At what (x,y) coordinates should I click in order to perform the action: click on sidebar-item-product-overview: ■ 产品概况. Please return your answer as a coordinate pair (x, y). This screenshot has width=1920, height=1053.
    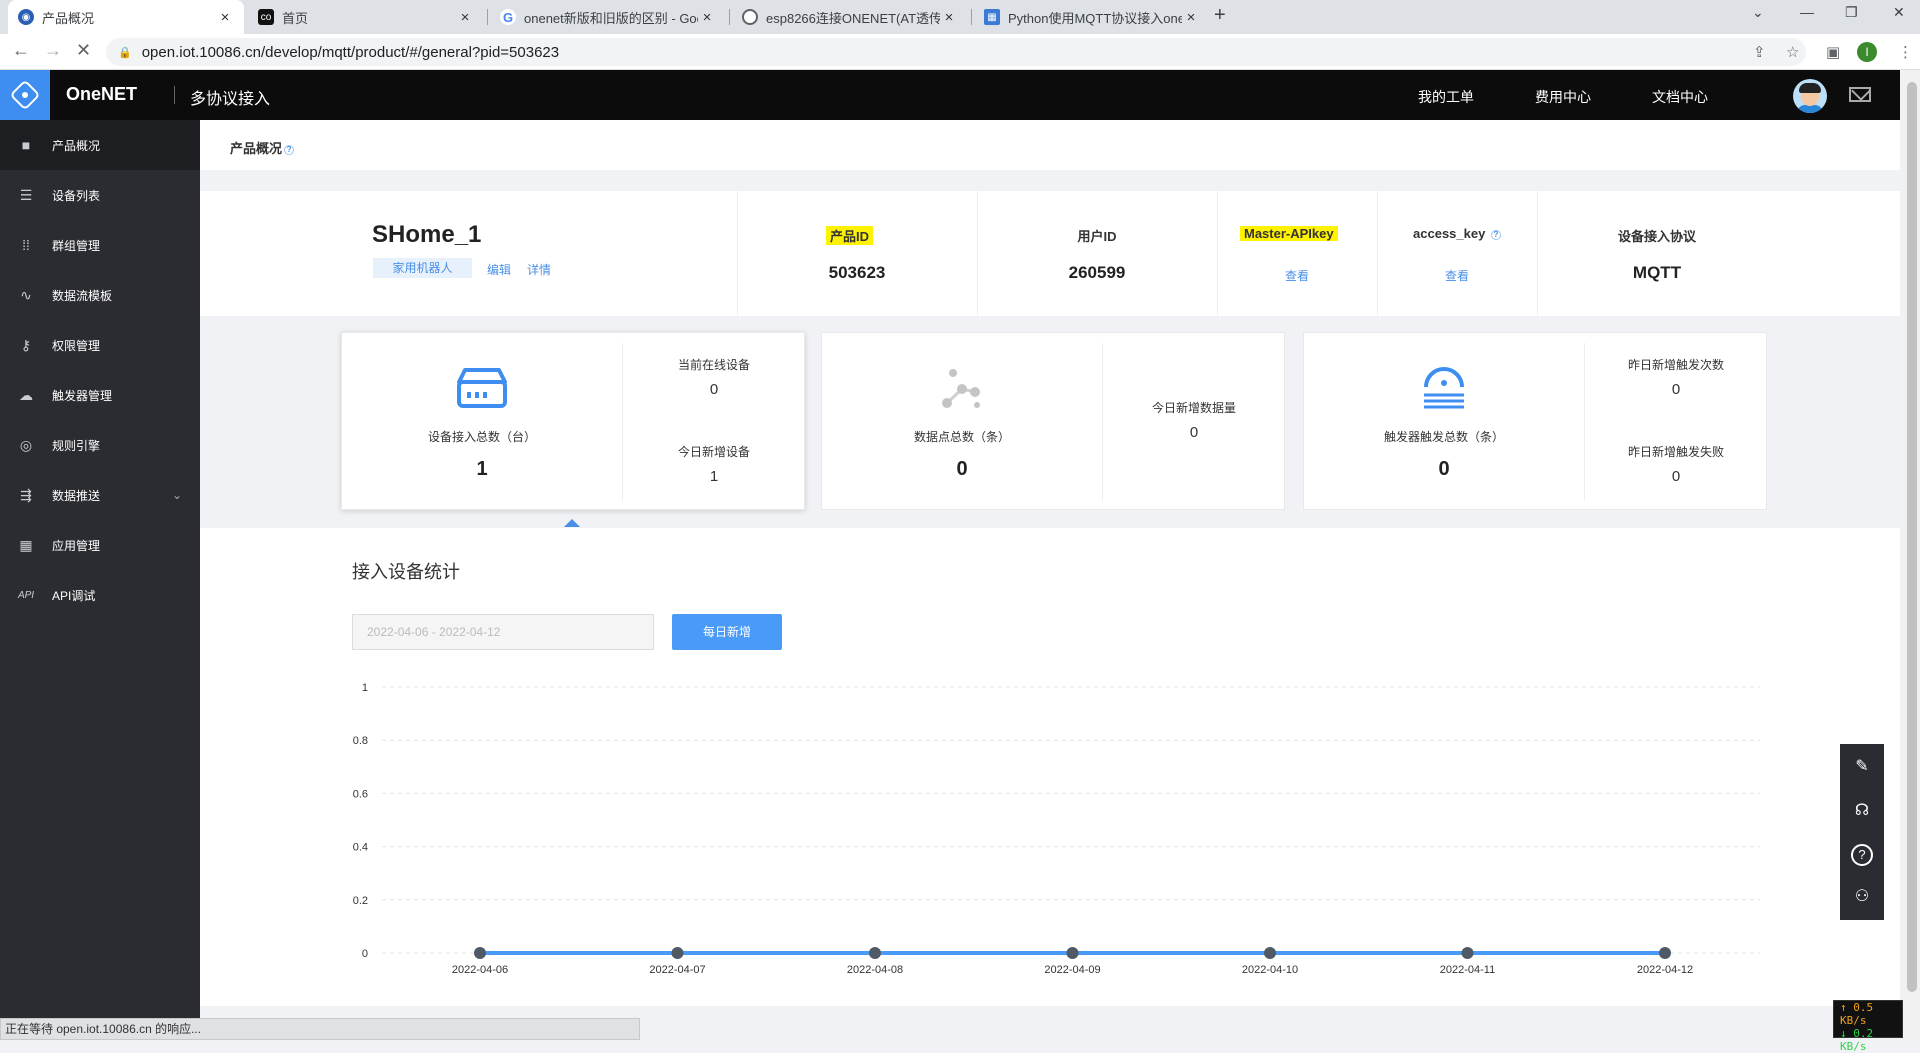
    Looking at the image, I should click on (100, 145).